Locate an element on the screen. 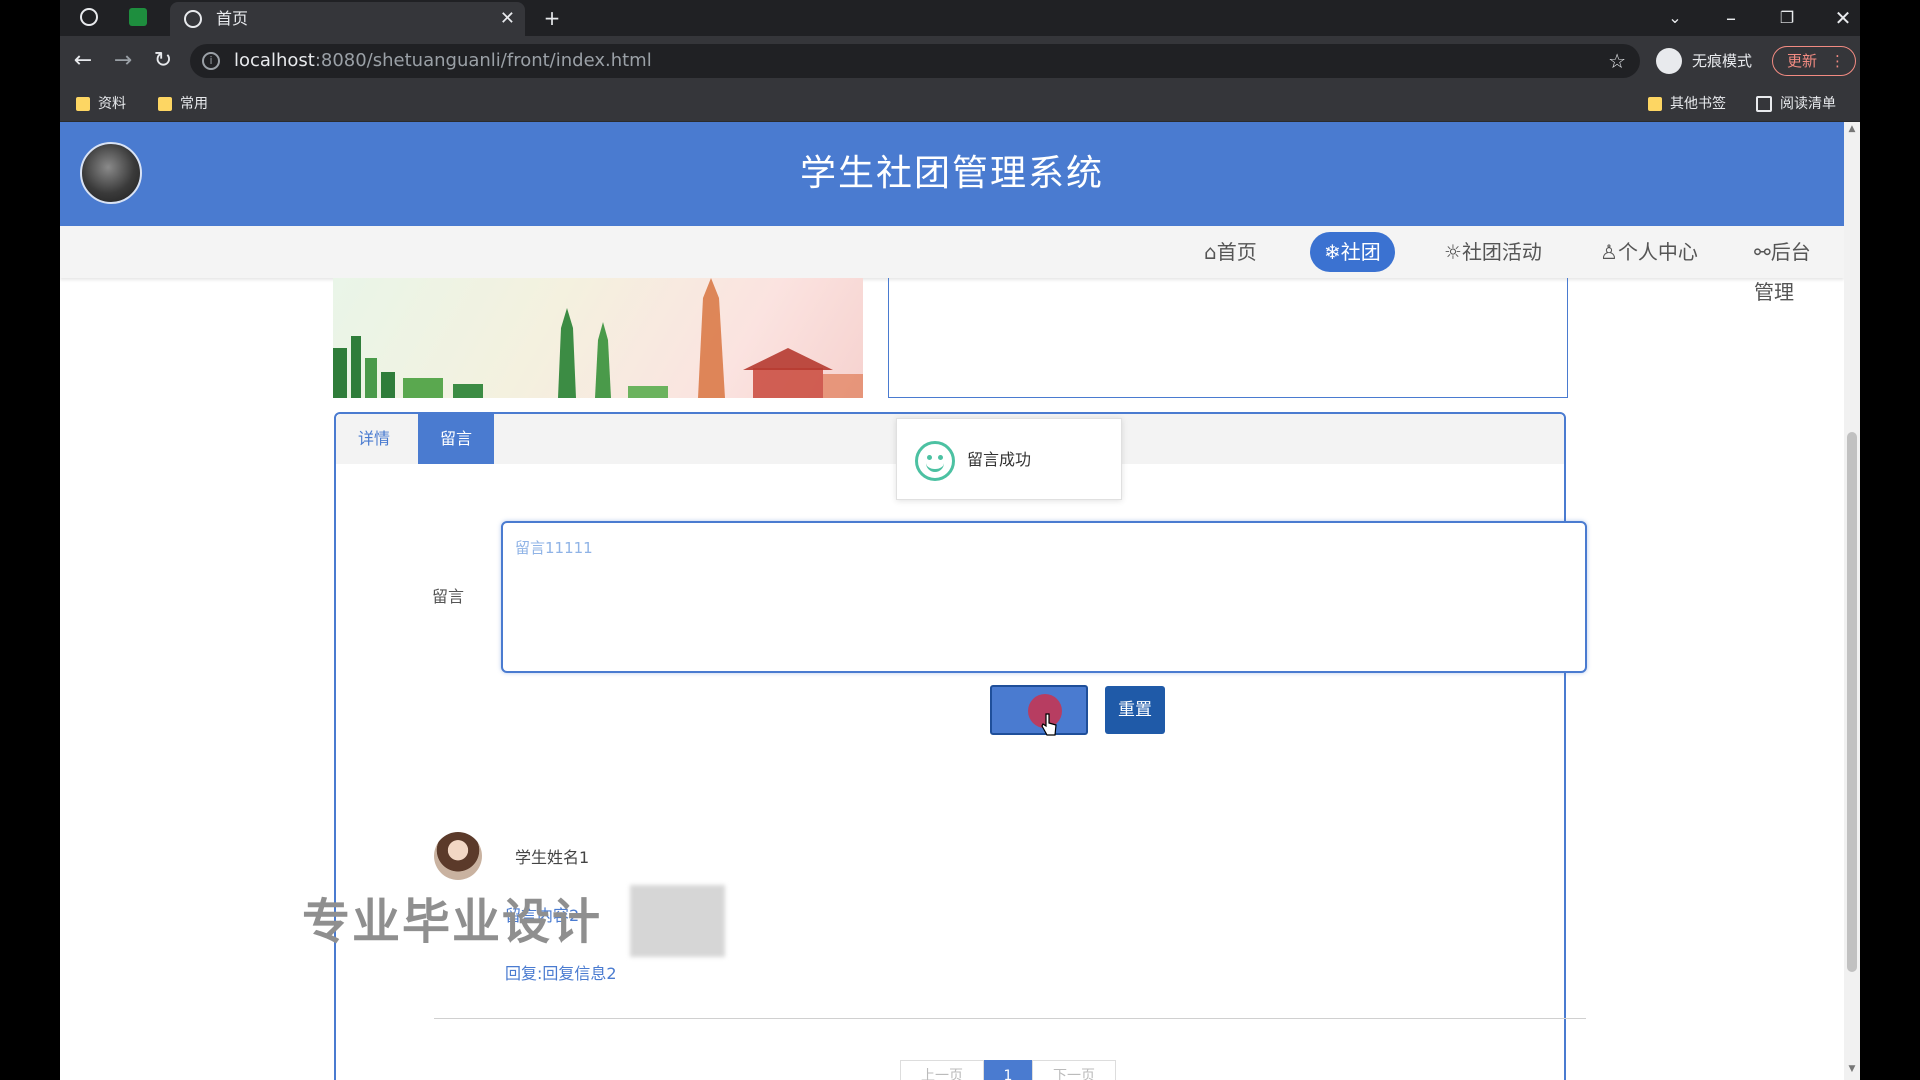 This screenshot has width=1920, height=1080. avatar is located at coordinates (458, 856).